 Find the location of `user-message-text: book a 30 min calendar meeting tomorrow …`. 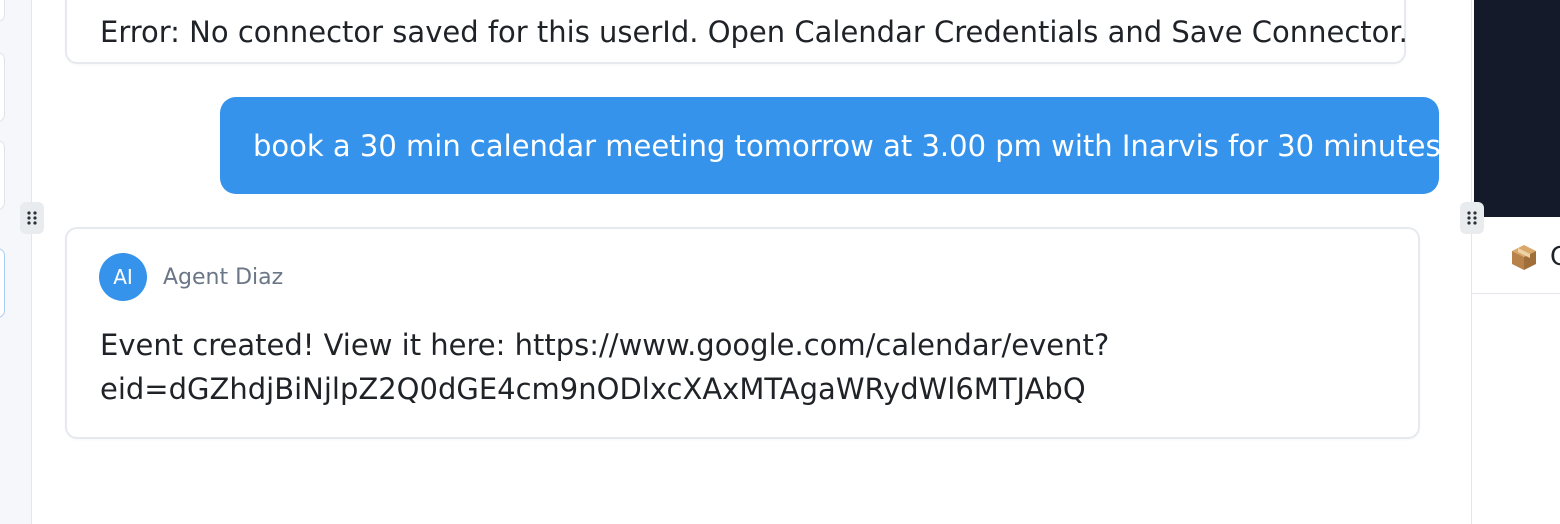

user-message-text: book a 30 min calendar meeting tomorrow … is located at coordinates (847, 146).